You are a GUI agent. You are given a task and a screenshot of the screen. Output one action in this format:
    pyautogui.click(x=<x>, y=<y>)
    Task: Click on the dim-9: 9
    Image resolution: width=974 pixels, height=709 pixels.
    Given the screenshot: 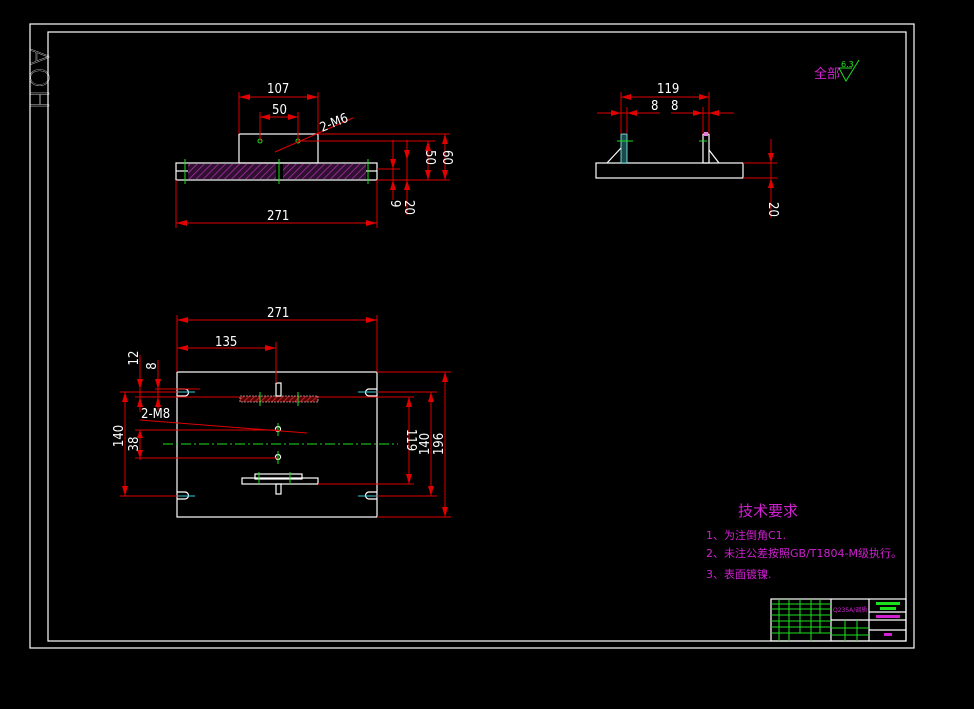 What is the action you would take?
    pyautogui.click(x=394, y=203)
    